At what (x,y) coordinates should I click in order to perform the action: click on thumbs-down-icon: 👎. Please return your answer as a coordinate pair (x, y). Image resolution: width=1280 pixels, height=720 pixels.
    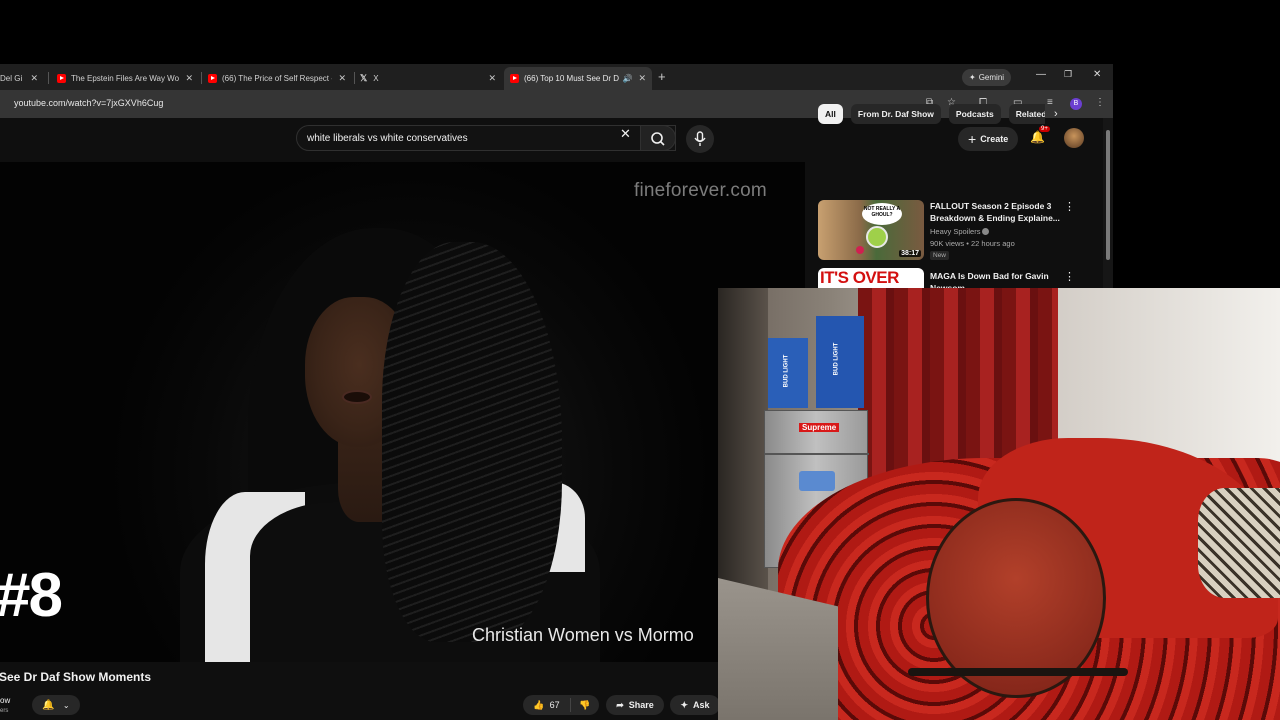
    Looking at the image, I should click on (585, 704).